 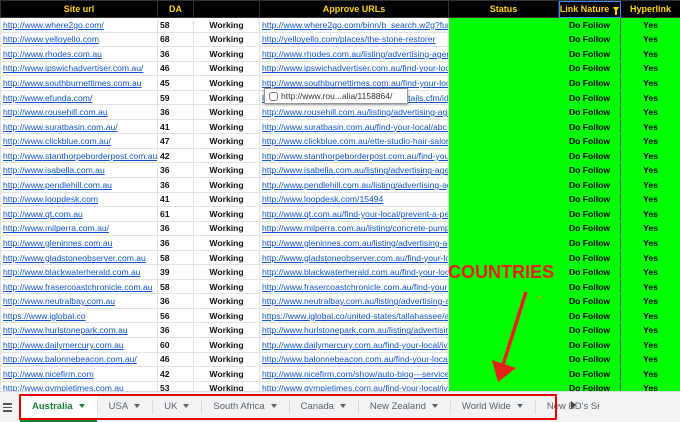 What do you see at coordinates (573, 405) in the screenshot?
I see `scroll-right-icon` at bounding box center [573, 405].